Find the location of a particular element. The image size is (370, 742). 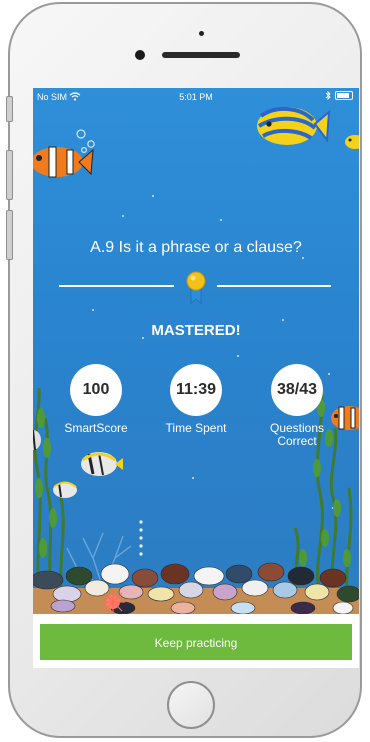

stat-value-smartscore: 100 is located at coordinates (96, 390).